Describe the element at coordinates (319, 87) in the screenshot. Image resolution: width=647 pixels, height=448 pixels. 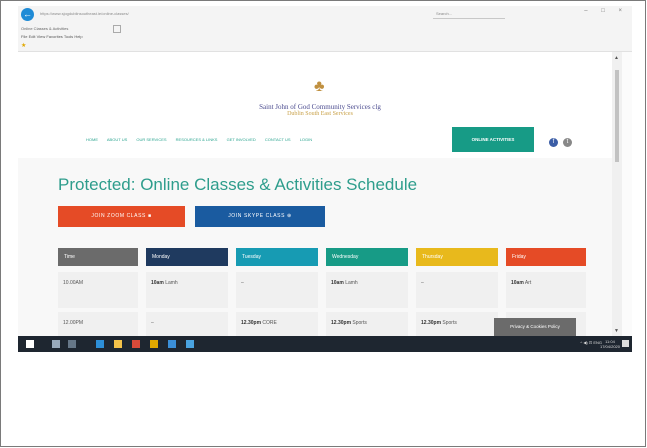
I see `logo-icon: ♣` at that location.